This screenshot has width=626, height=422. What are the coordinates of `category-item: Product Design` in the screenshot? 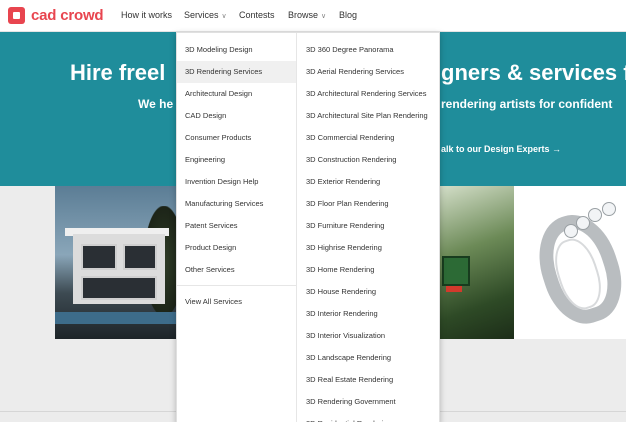 It's located at (236, 248).